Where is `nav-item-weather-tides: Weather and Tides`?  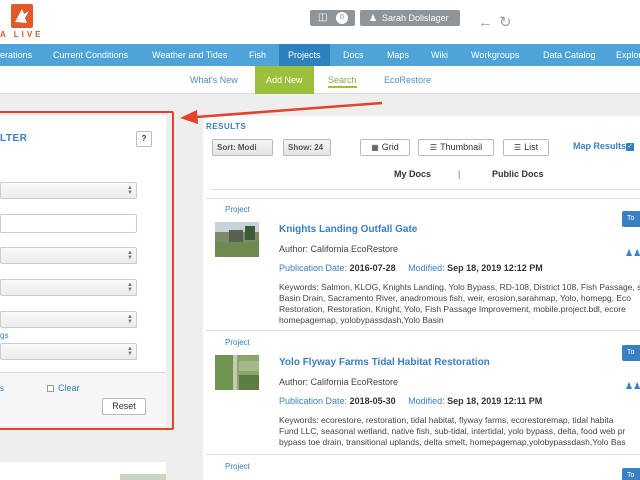 nav-item-weather-tides: Weather and Tides is located at coordinates (189, 55).